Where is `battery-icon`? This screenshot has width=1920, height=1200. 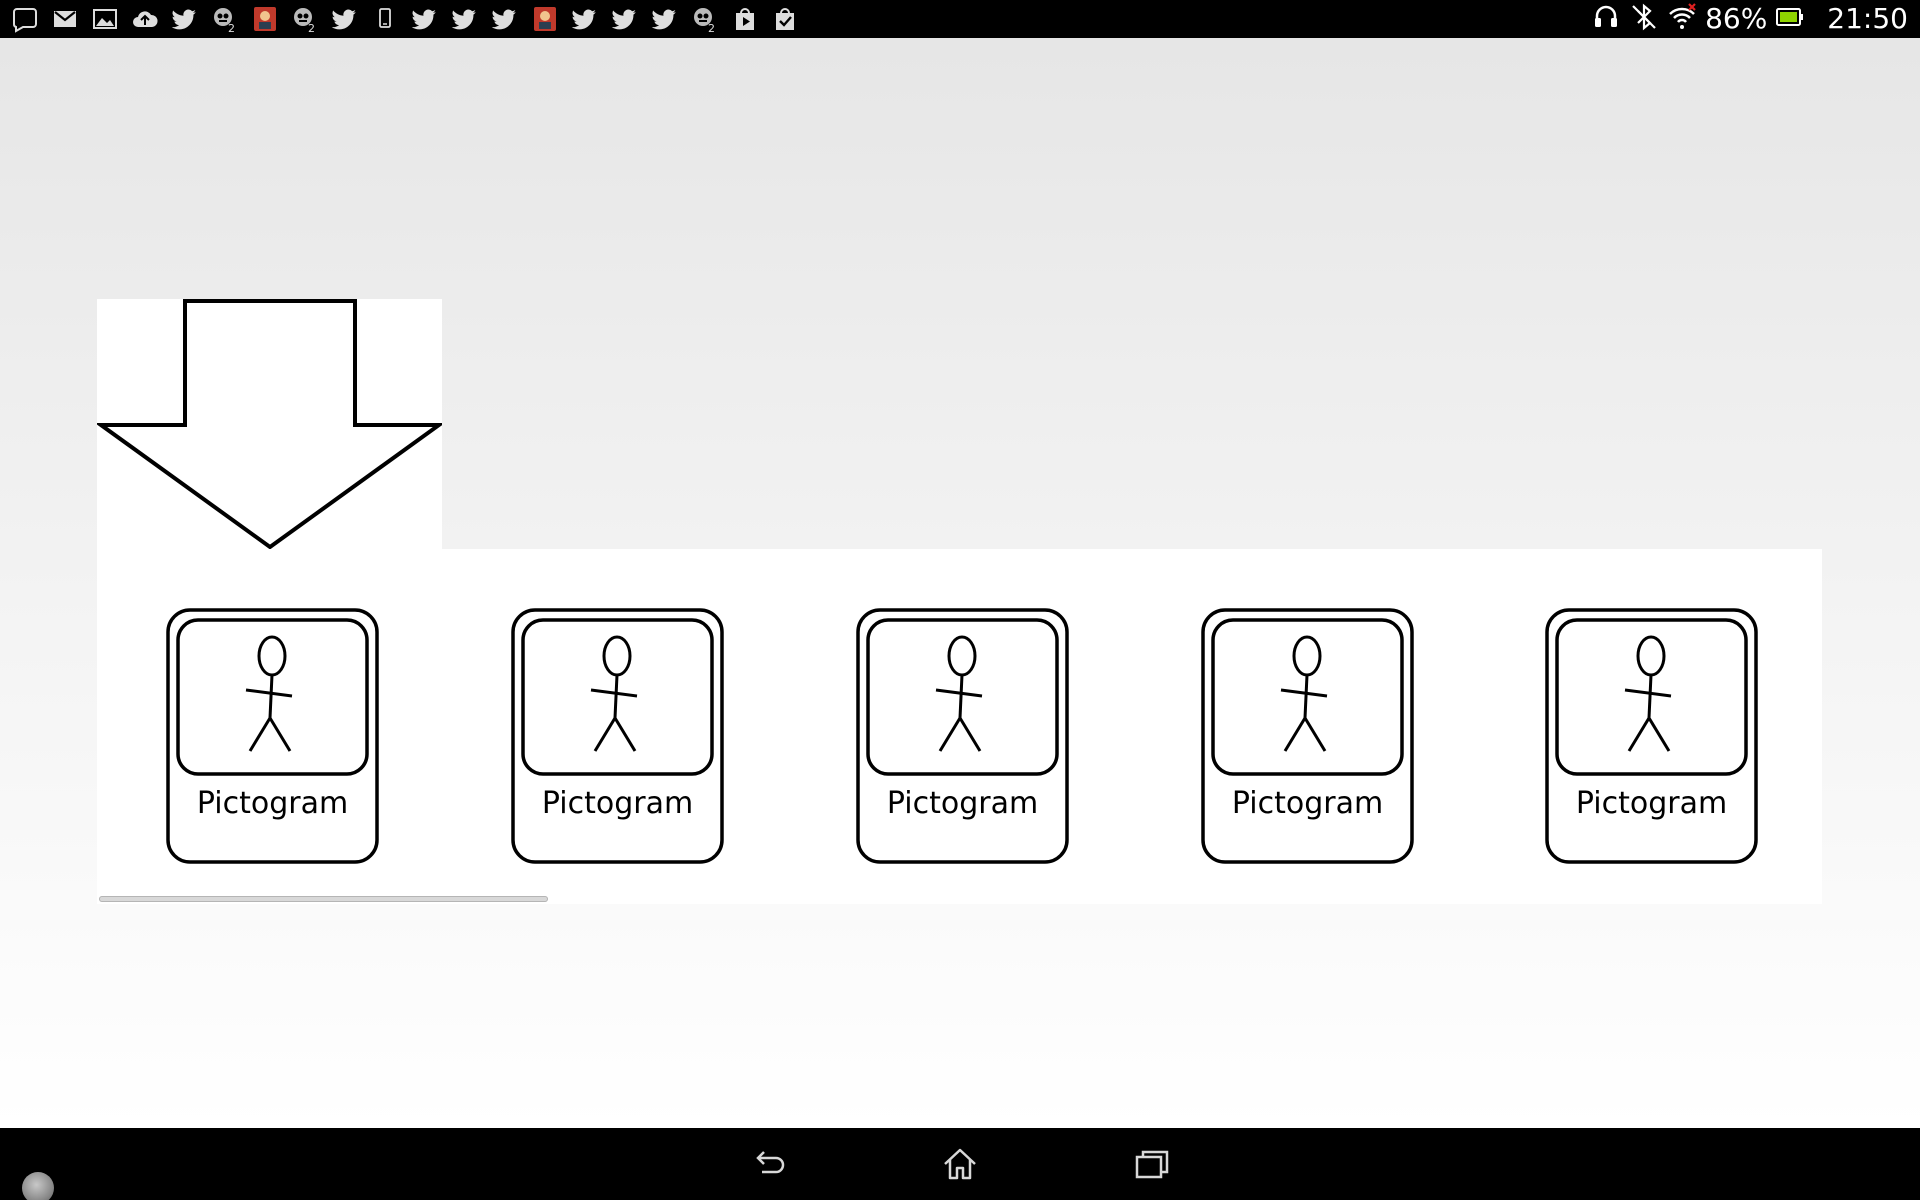 battery-icon is located at coordinates (1790, 19).